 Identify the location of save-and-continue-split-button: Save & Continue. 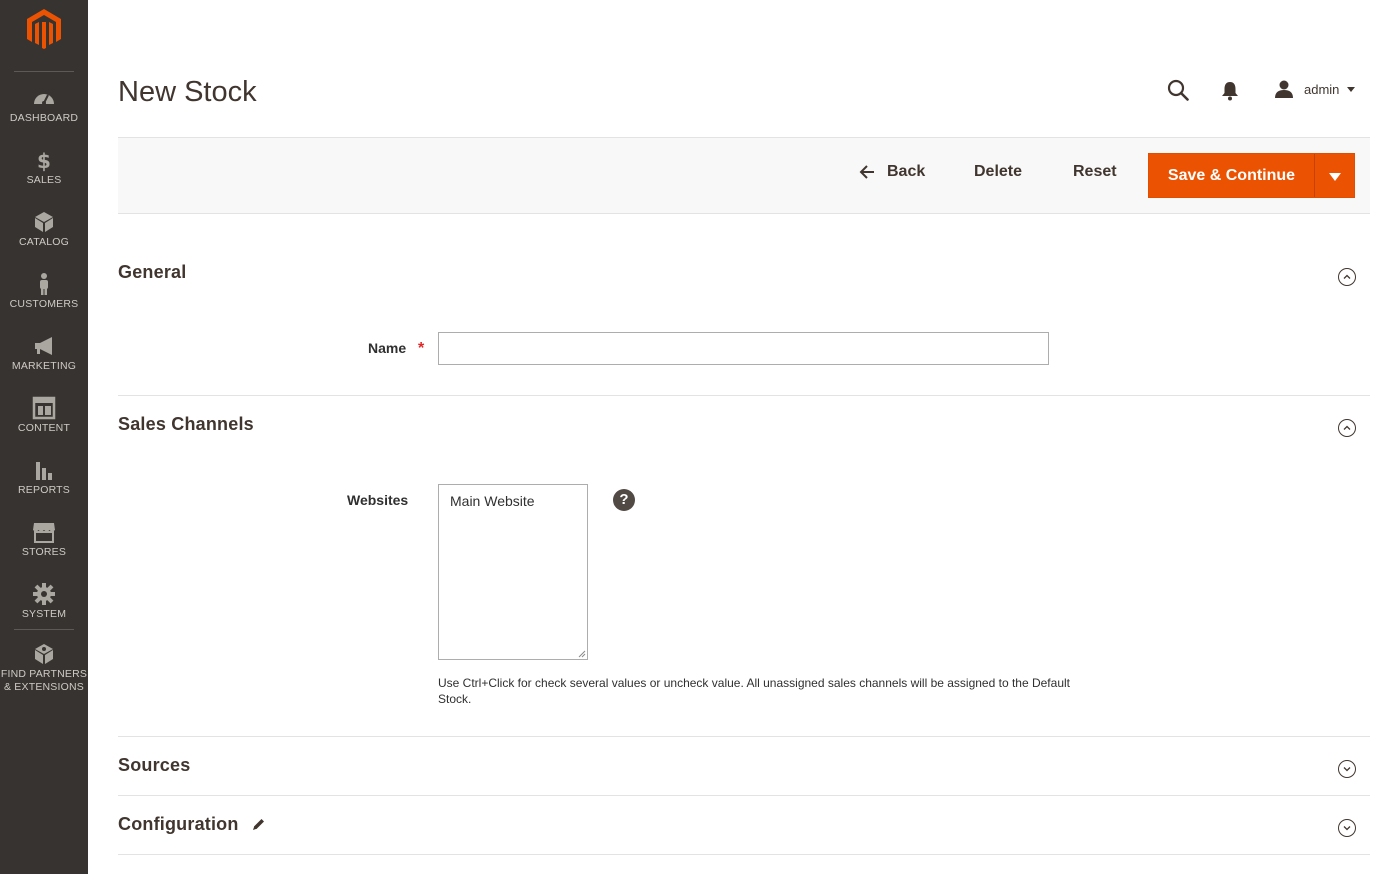
(1251, 175).